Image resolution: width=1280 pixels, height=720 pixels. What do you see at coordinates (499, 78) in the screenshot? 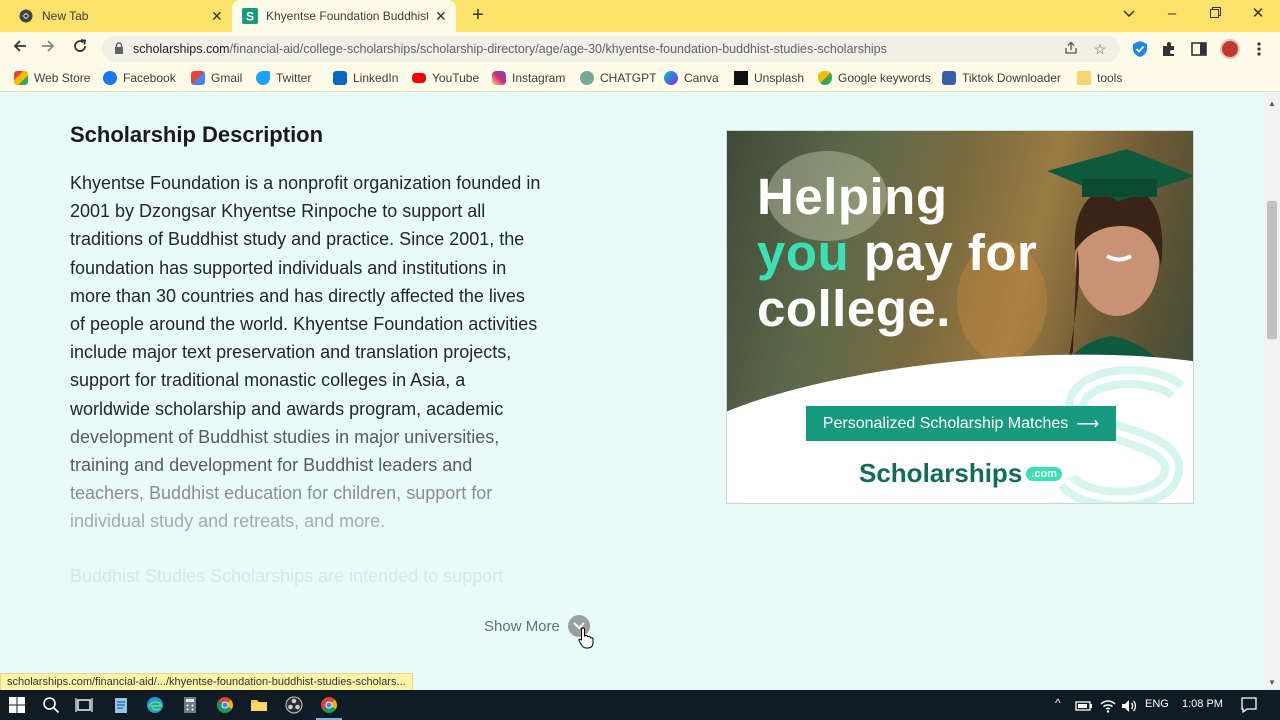
I see `instagram-icon` at bounding box center [499, 78].